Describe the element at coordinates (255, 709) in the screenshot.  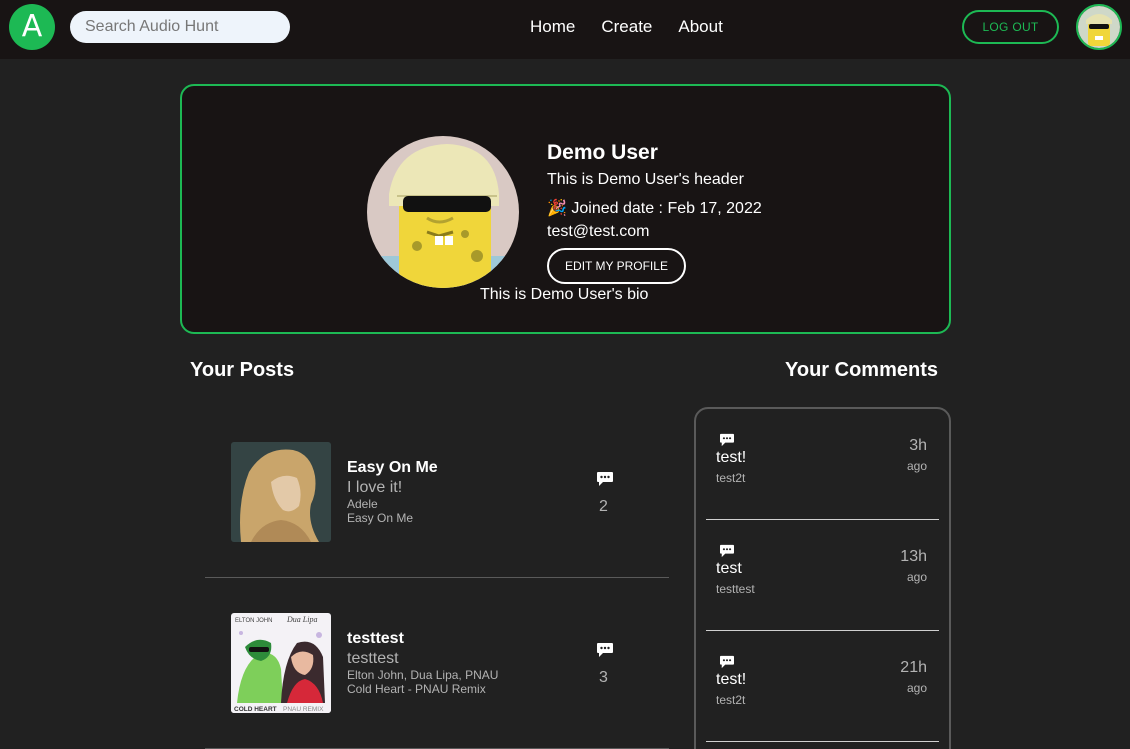
I see `cover-text-title: COLD HEART` at that location.